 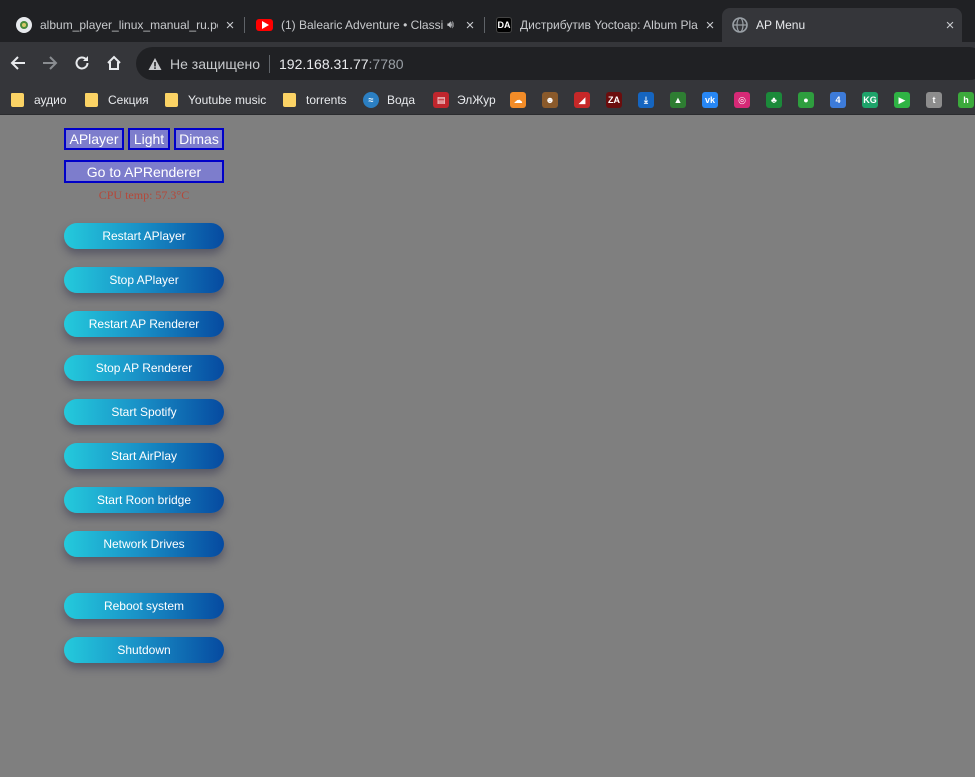 What do you see at coordinates (555, 63) in the screenshot?
I see `address-bar: Не защищено 192.168.31.77 :7780` at bounding box center [555, 63].